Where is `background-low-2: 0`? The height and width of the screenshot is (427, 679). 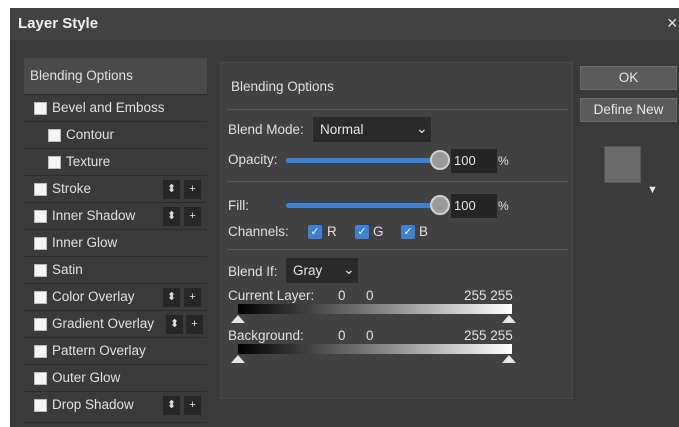
background-low-2: 0 is located at coordinates (370, 335).